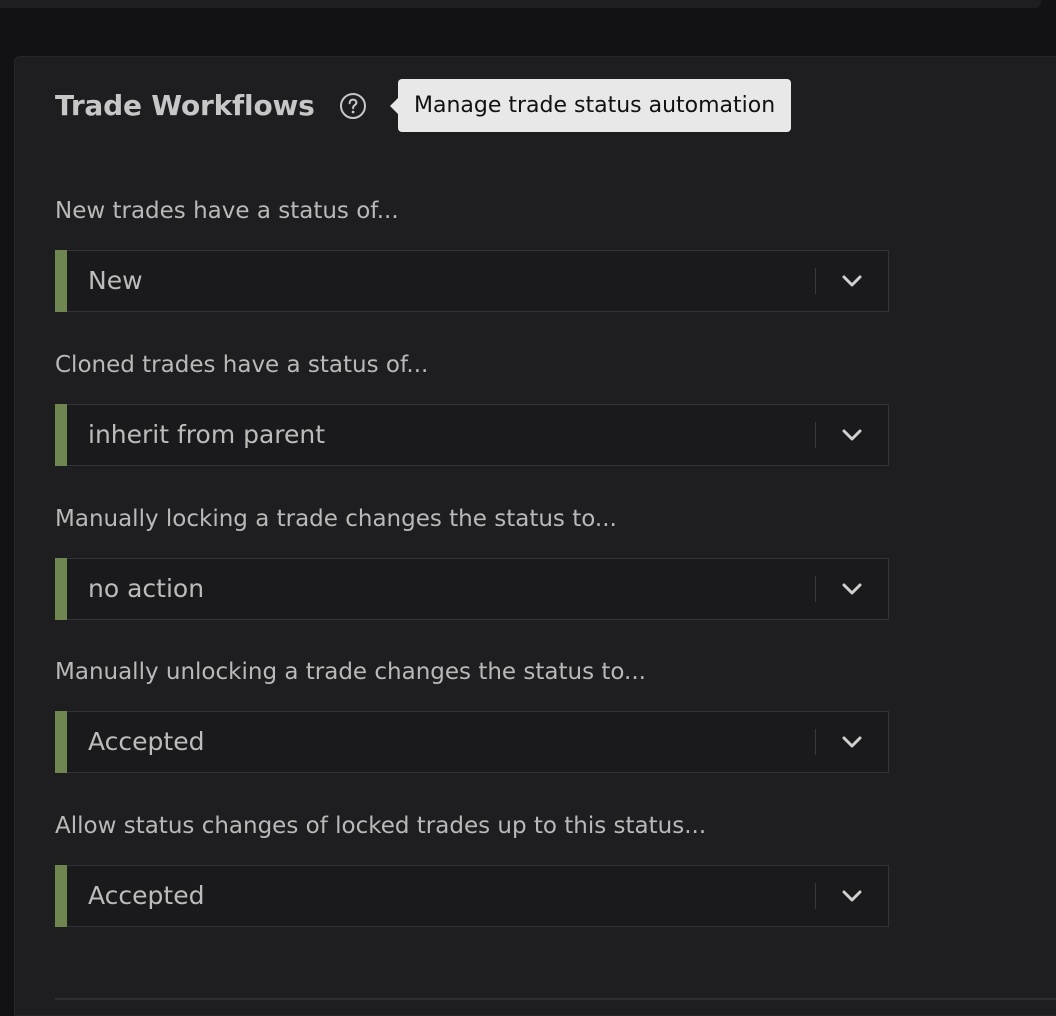 This screenshot has height=1016, width=1056. I want to click on select-value: inherit from parent, so click(207, 434).